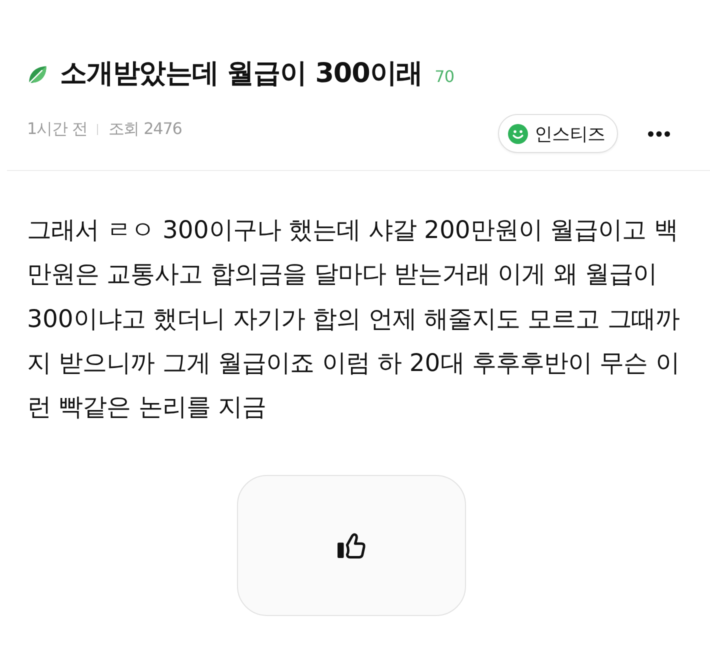  I want to click on more-icon, so click(659, 133).